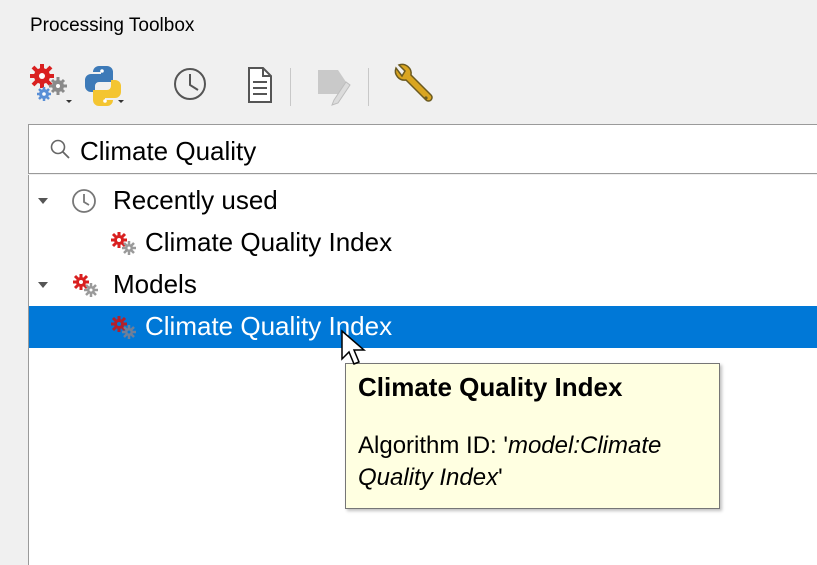 This screenshot has height=565, width=817. What do you see at coordinates (195, 200) in the screenshot?
I see `tree-group-label: Recently used` at bounding box center [195, 200].